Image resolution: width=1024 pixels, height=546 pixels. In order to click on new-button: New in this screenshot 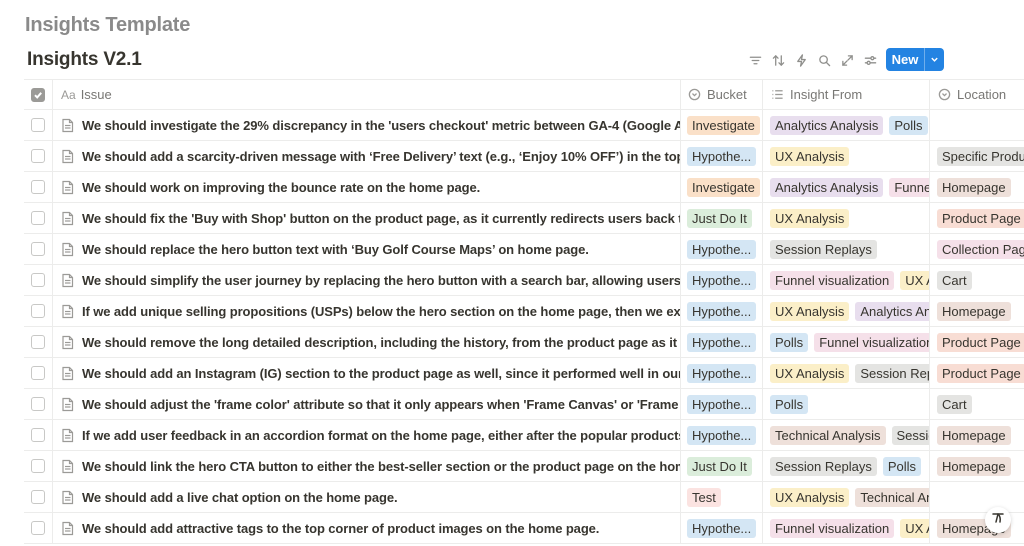, I will do `click(915, 59)`.